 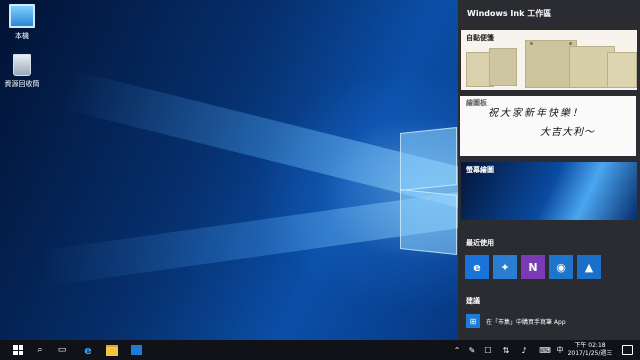 I want to click on clock: 下午 02:18 2017/1/25/週三, so click(x=590, y=350).